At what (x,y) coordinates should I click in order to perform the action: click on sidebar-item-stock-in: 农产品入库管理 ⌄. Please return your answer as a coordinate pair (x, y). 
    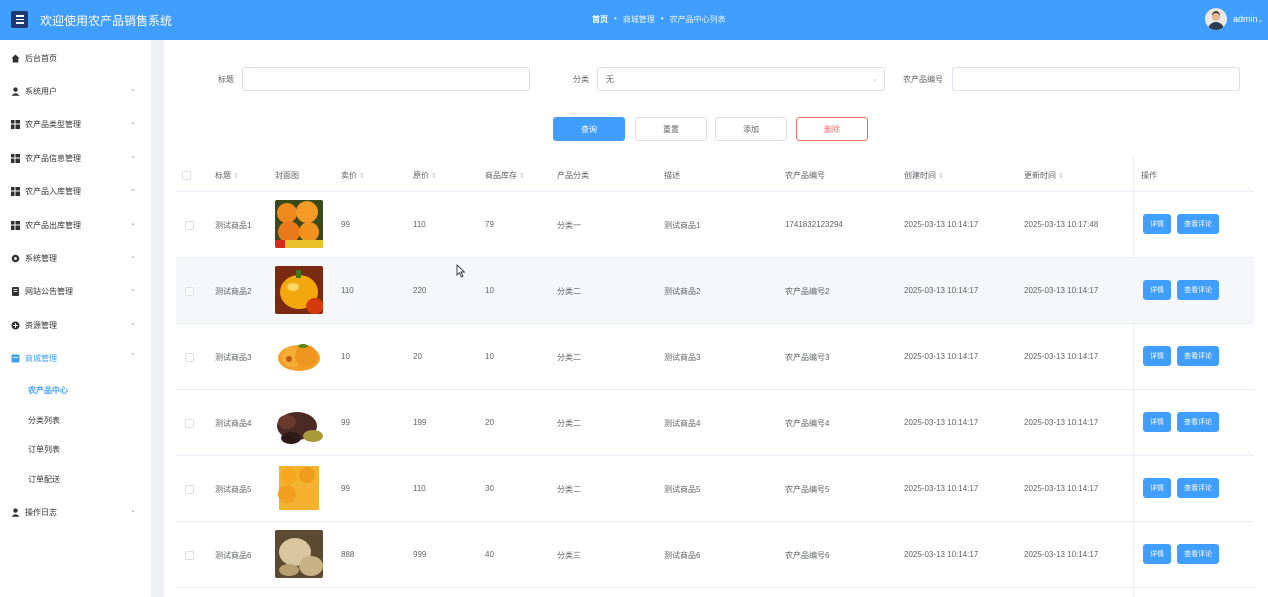
    Looking at the image, I should click on (75, 191).